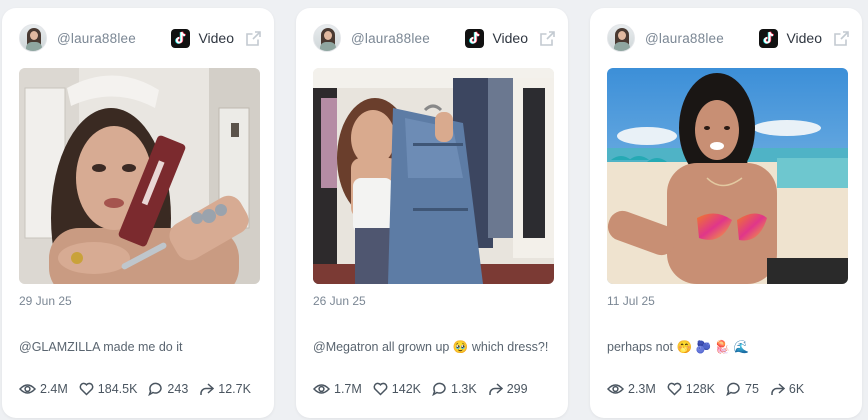 Image resolution: width=868 pixels, height=420 pixels. I want to click on shares-stat: 6K, so click(787, 389).